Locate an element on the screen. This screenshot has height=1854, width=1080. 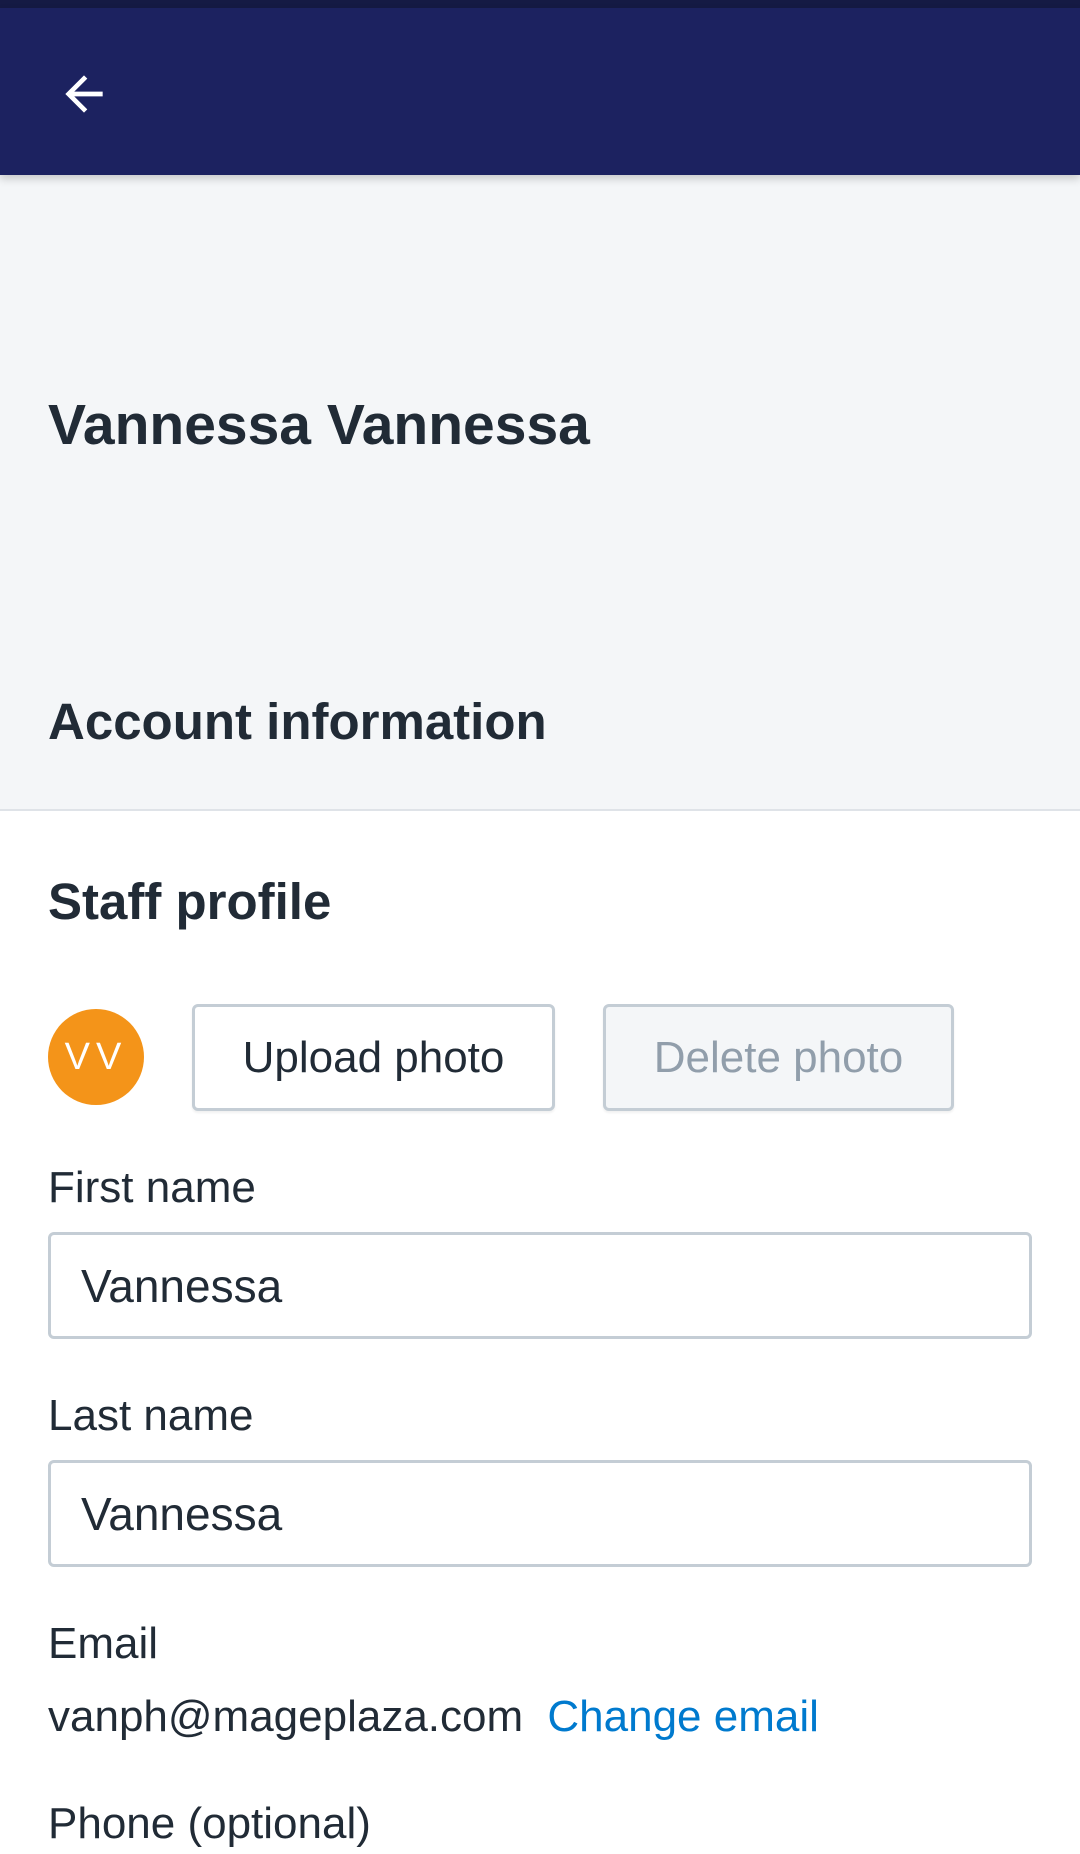
arrow-left-icon is located at coordinates (84, 94).